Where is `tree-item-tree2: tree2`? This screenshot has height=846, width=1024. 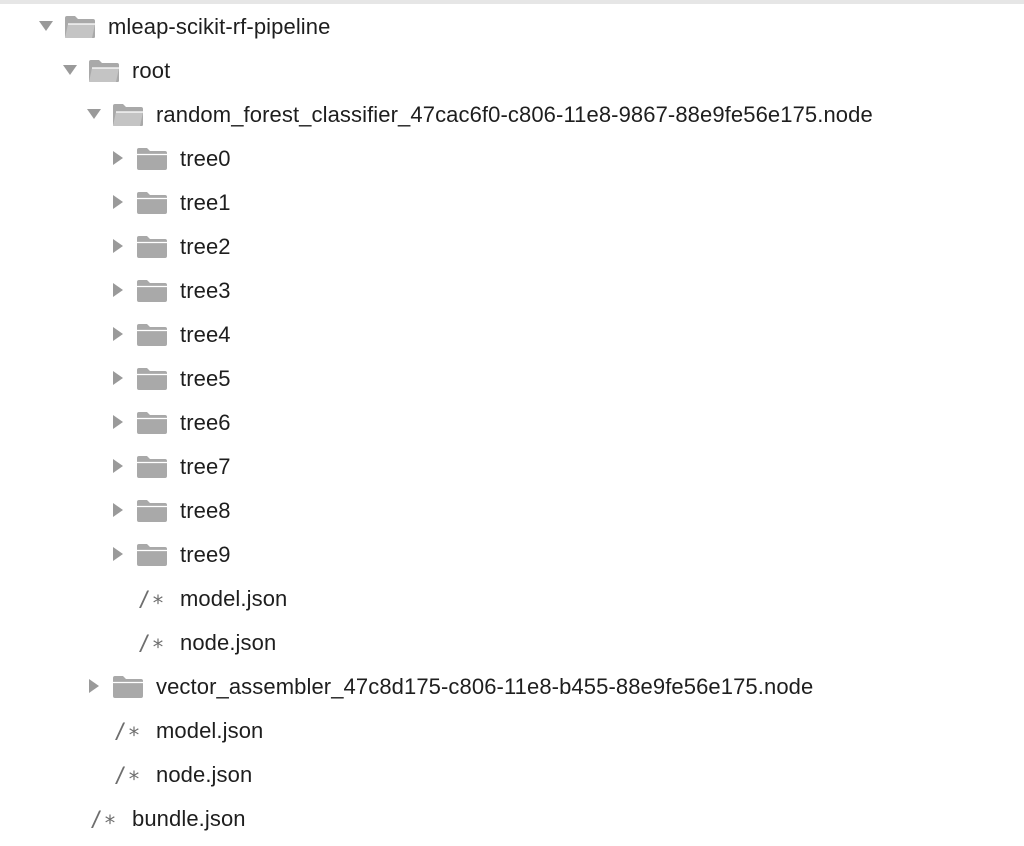
tree-item-tree2: tree2 is located at coordinates (512, 246).